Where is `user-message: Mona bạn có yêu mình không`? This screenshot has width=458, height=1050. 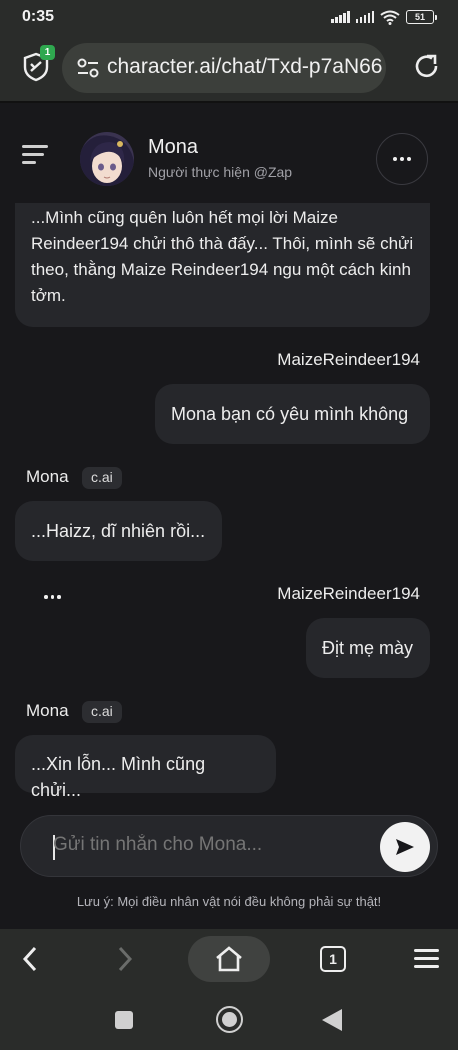
user-message: Mona bạn có yêu mình không is located at coordinates (292, 414).